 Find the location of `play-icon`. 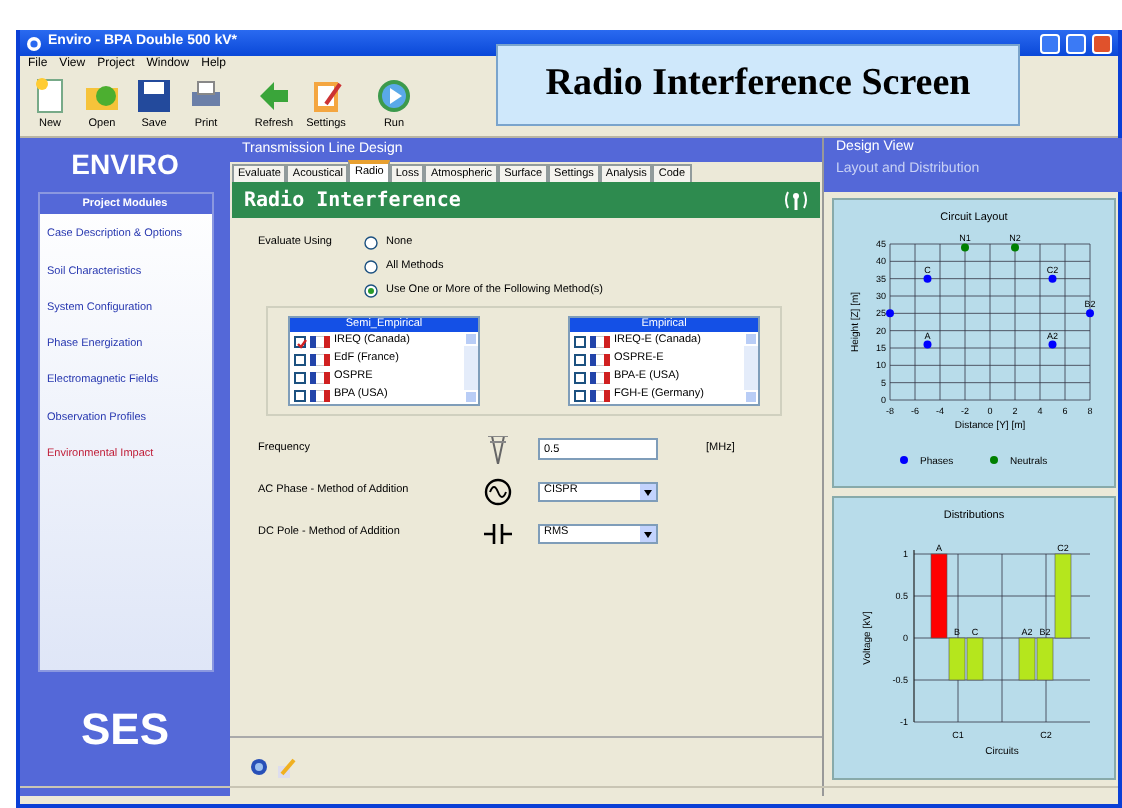

play-icon is located at coordinates (394, 96).